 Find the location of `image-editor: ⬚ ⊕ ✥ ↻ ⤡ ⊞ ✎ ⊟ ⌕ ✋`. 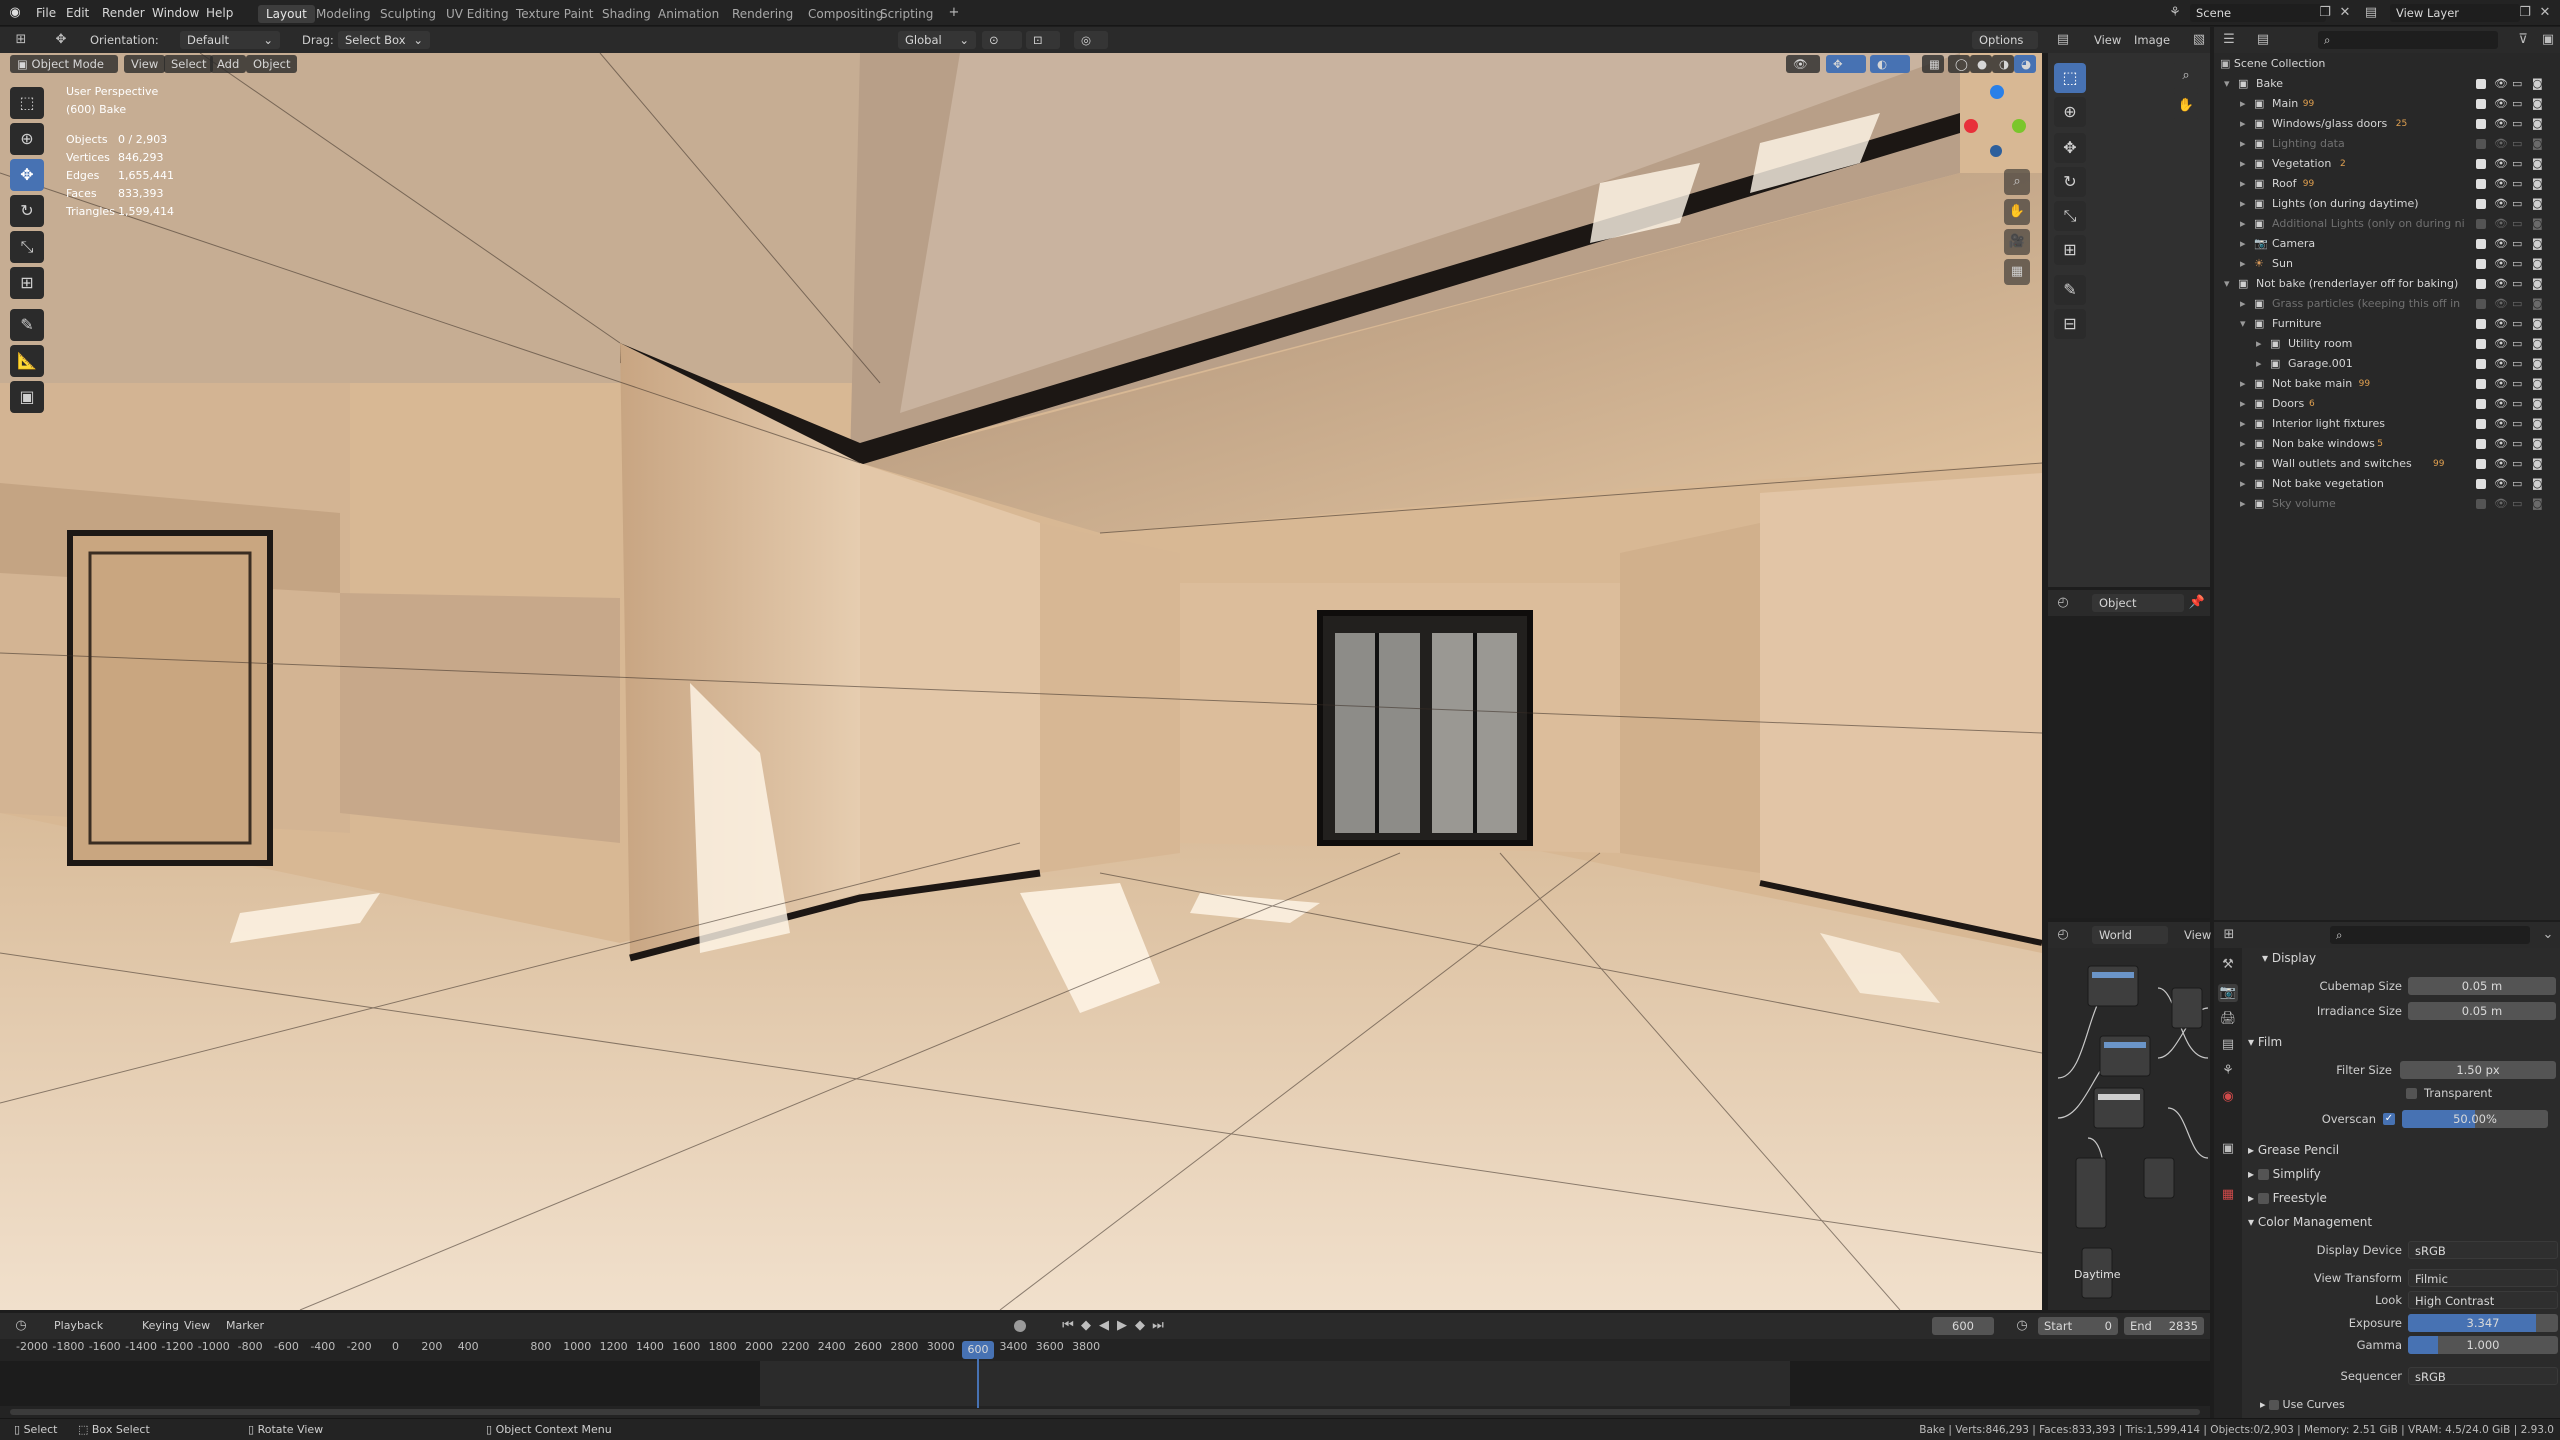

image-editor: ⬚ ⊕ ✥ ↻ ⤡ ⊞ ✎ ⊟ ⌕ ✋ is located at coordinates (2129, 320).